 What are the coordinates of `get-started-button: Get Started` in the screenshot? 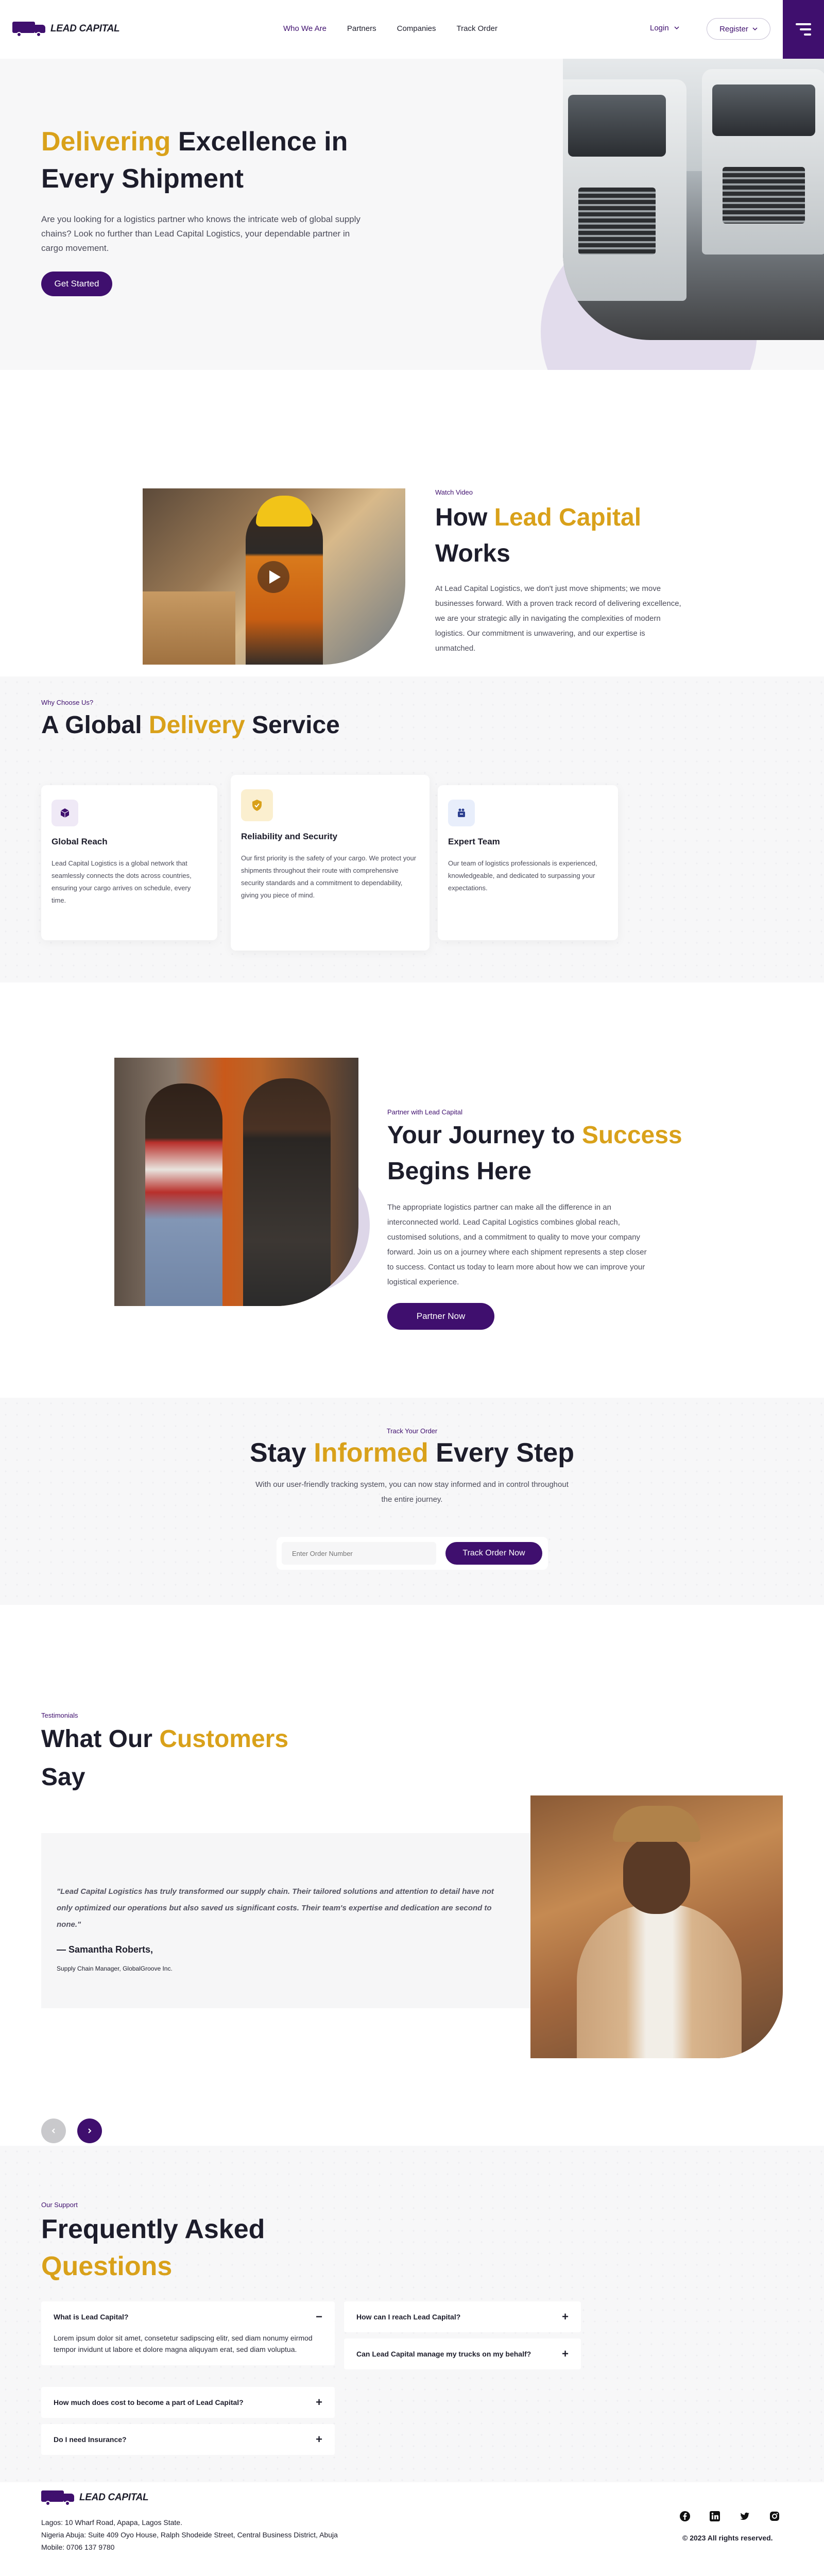 It's located at (76, 284).